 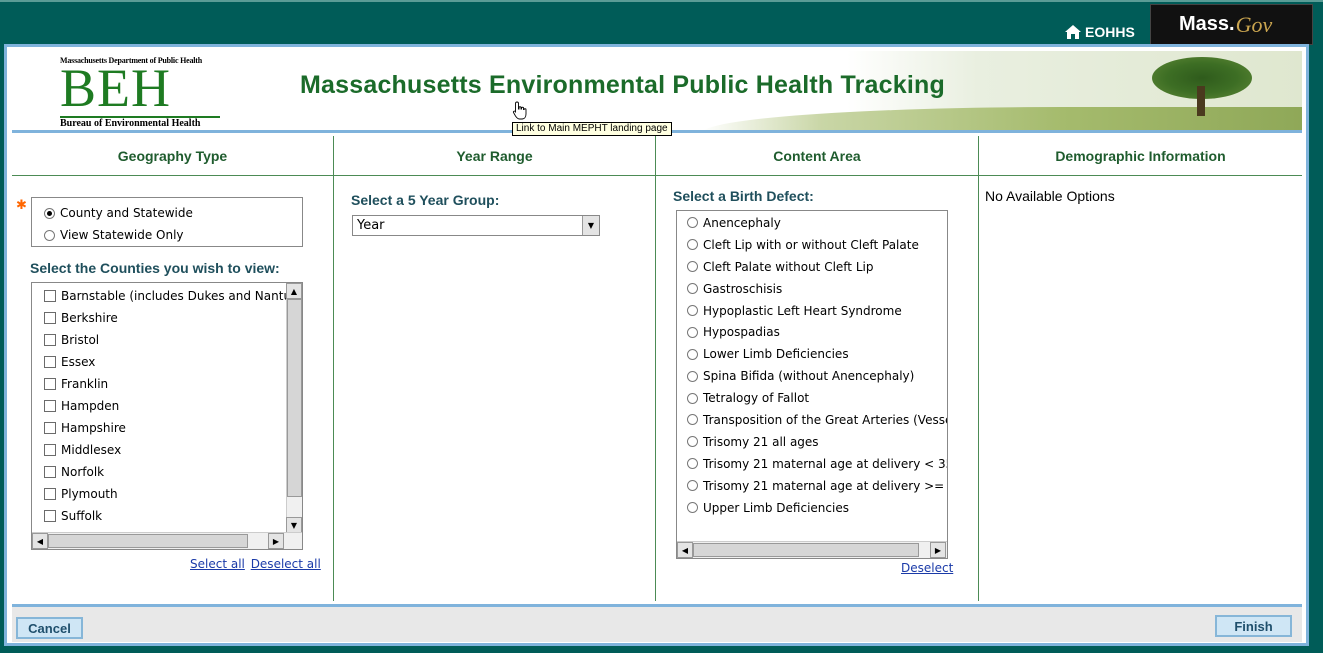 I want to click on list-item: Tetralogy of Fallot, so click(x=812, y=398).